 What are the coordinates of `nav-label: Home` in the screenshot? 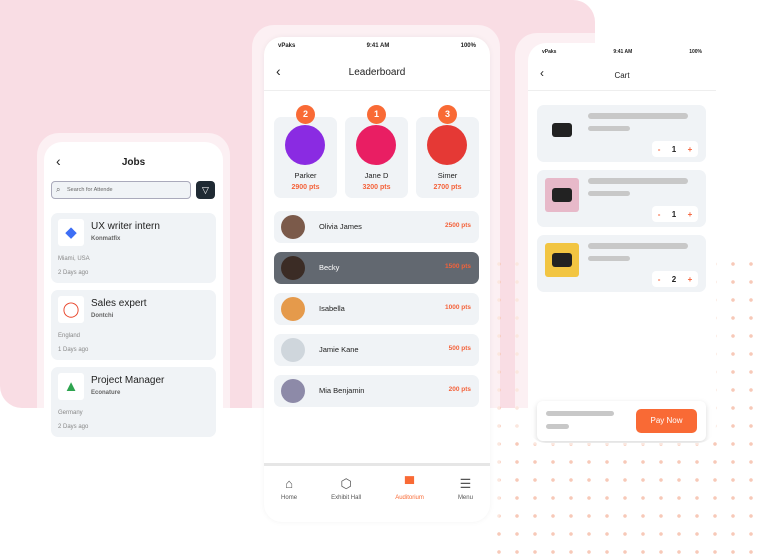 It's located at (289, 498).